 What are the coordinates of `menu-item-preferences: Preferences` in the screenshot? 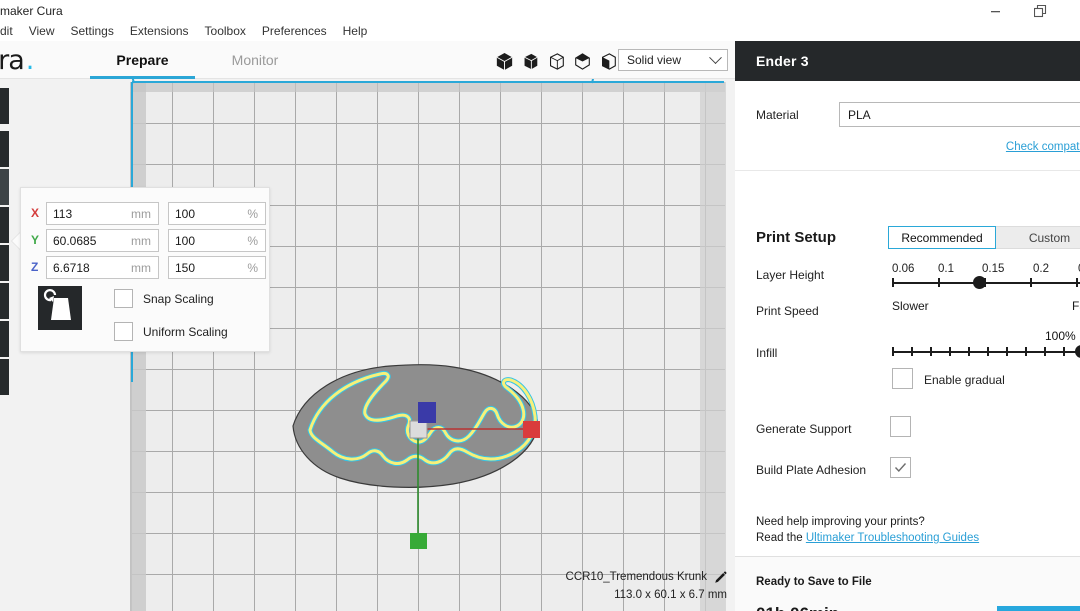 It's located at (294, 31).